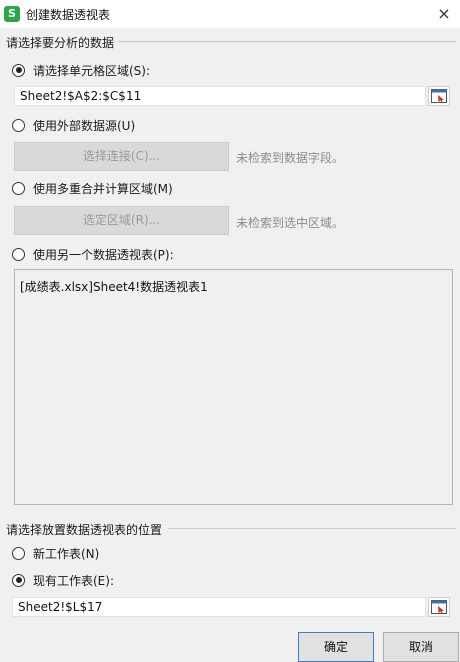 Image resolution: width=460 pixels, height=662 pixels. What do you see at coordinates (12, 14) in the screenshot?
I see `app-logo-icon: S` at bounding box center [12, 14].